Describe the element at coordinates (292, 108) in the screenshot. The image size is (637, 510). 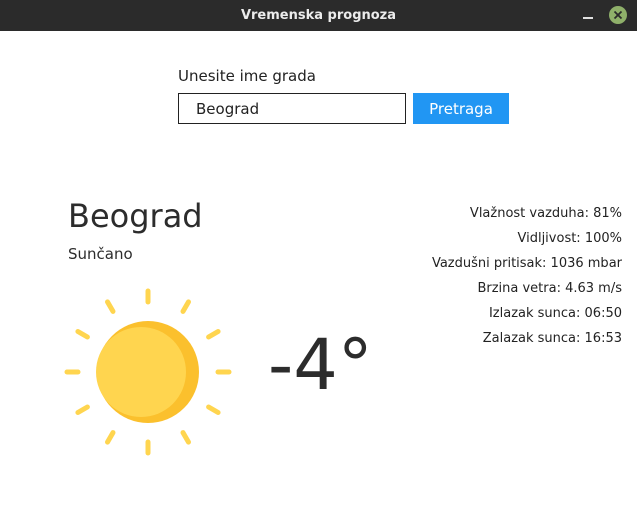
I see `city-search-input` at that location.